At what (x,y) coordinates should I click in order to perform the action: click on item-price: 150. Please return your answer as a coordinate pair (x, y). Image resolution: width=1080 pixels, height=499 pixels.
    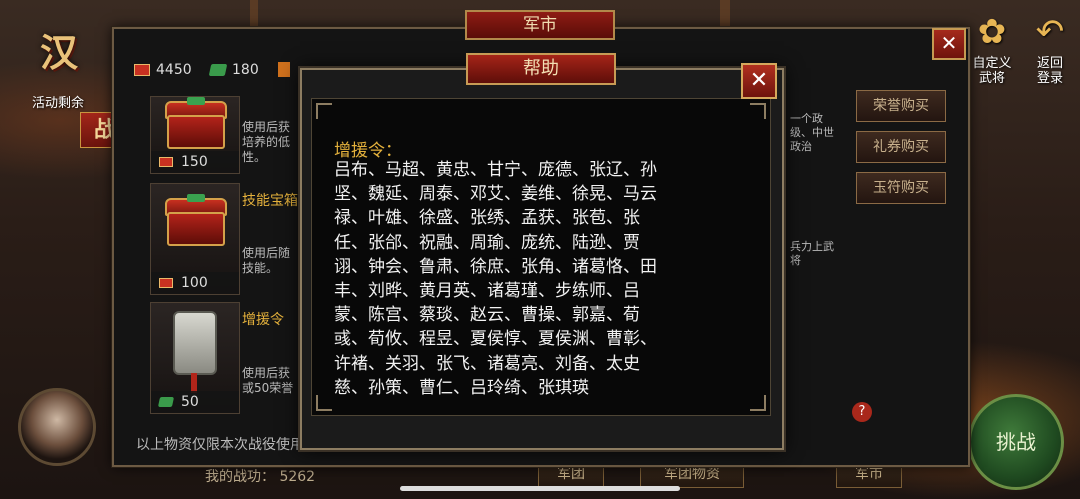
    Looking at the image, I should click on (195, 162).